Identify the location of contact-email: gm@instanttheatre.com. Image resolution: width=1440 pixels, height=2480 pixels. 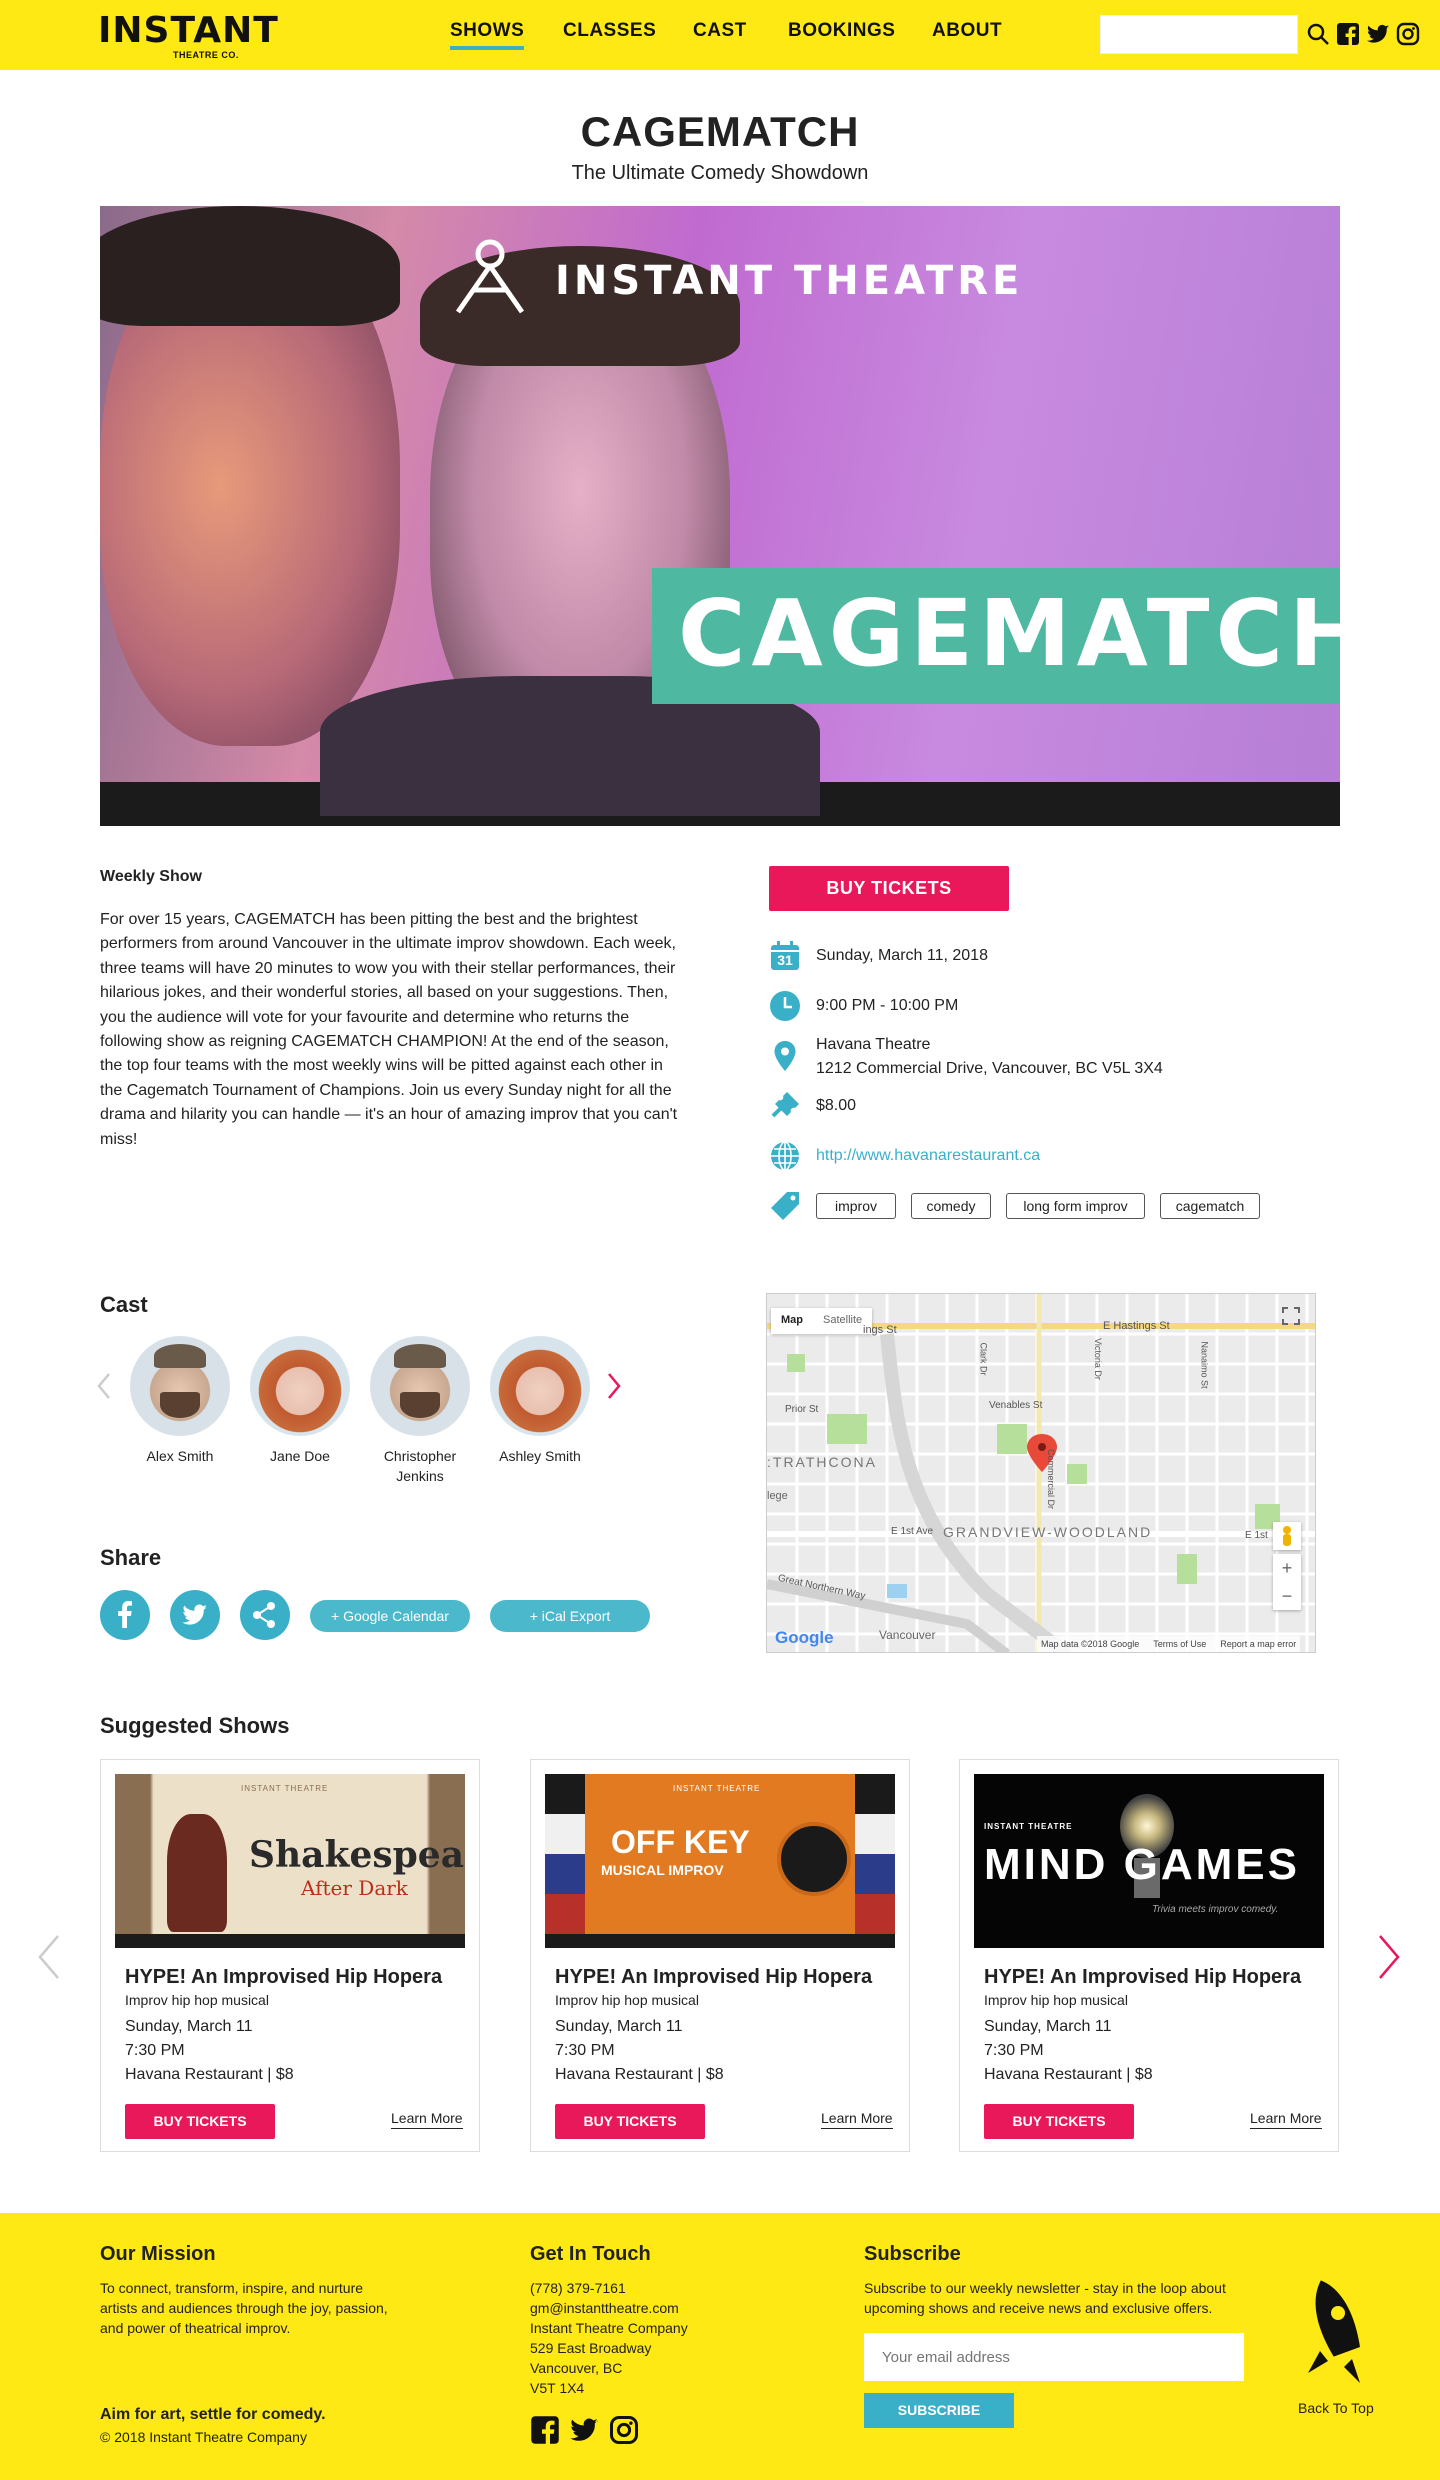
(604, 2308).